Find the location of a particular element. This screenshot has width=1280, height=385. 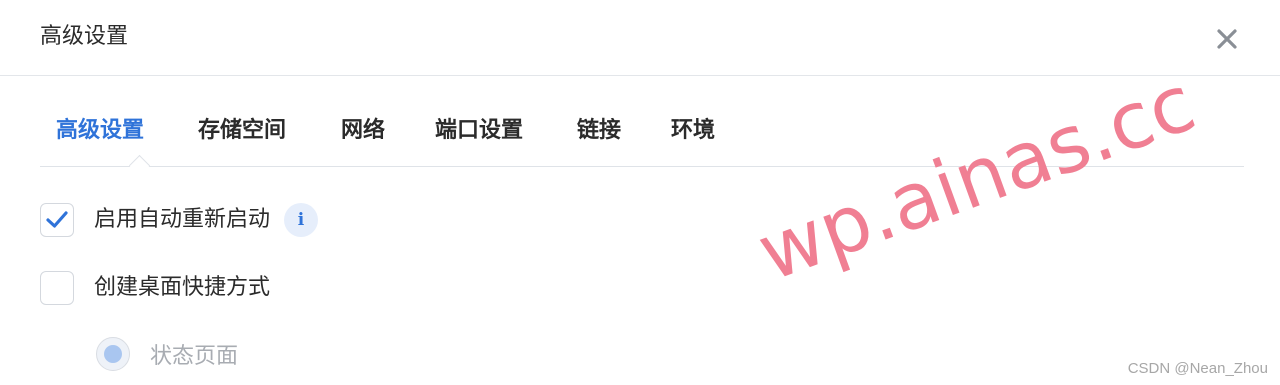

tab-network: 网络 is located at coordinates (363, 131).